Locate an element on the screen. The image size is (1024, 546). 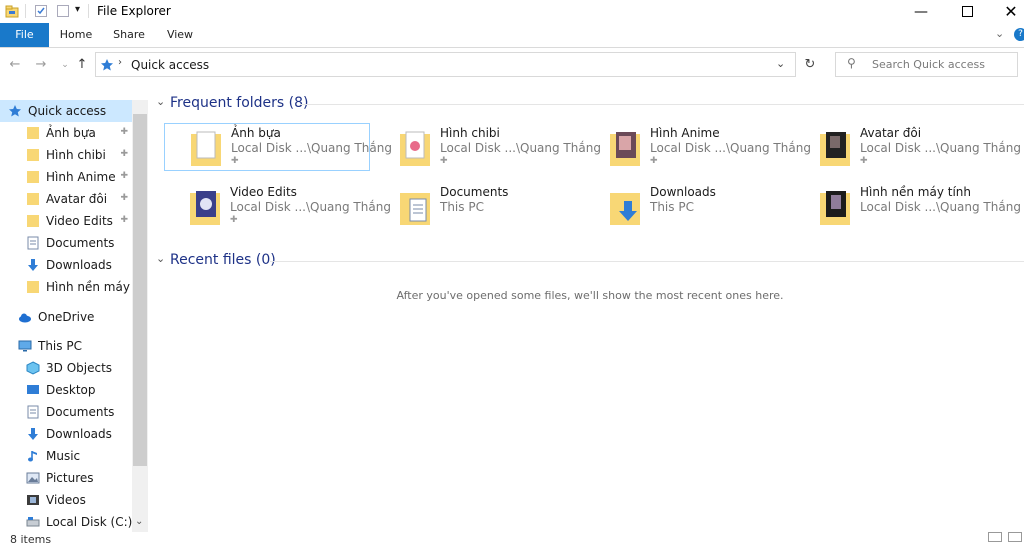
folder-tile: Documents This PC is located at coordinates (477, 207).